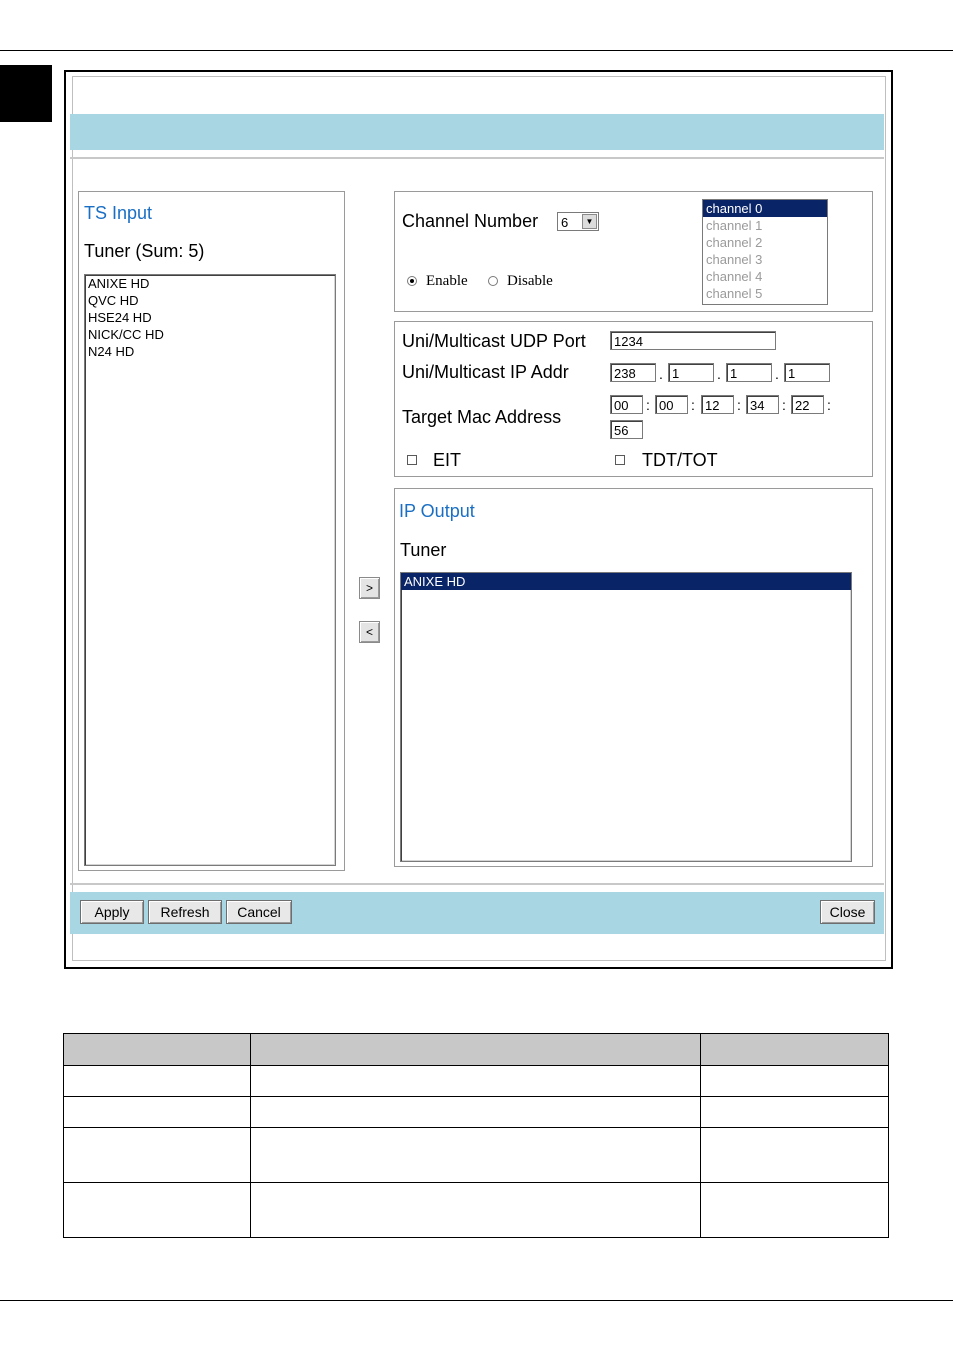  What do you see at coordinates (620, 460) in the screenshot?
I see `tdt-tot-checkbox` at bounding box center [620, 460].